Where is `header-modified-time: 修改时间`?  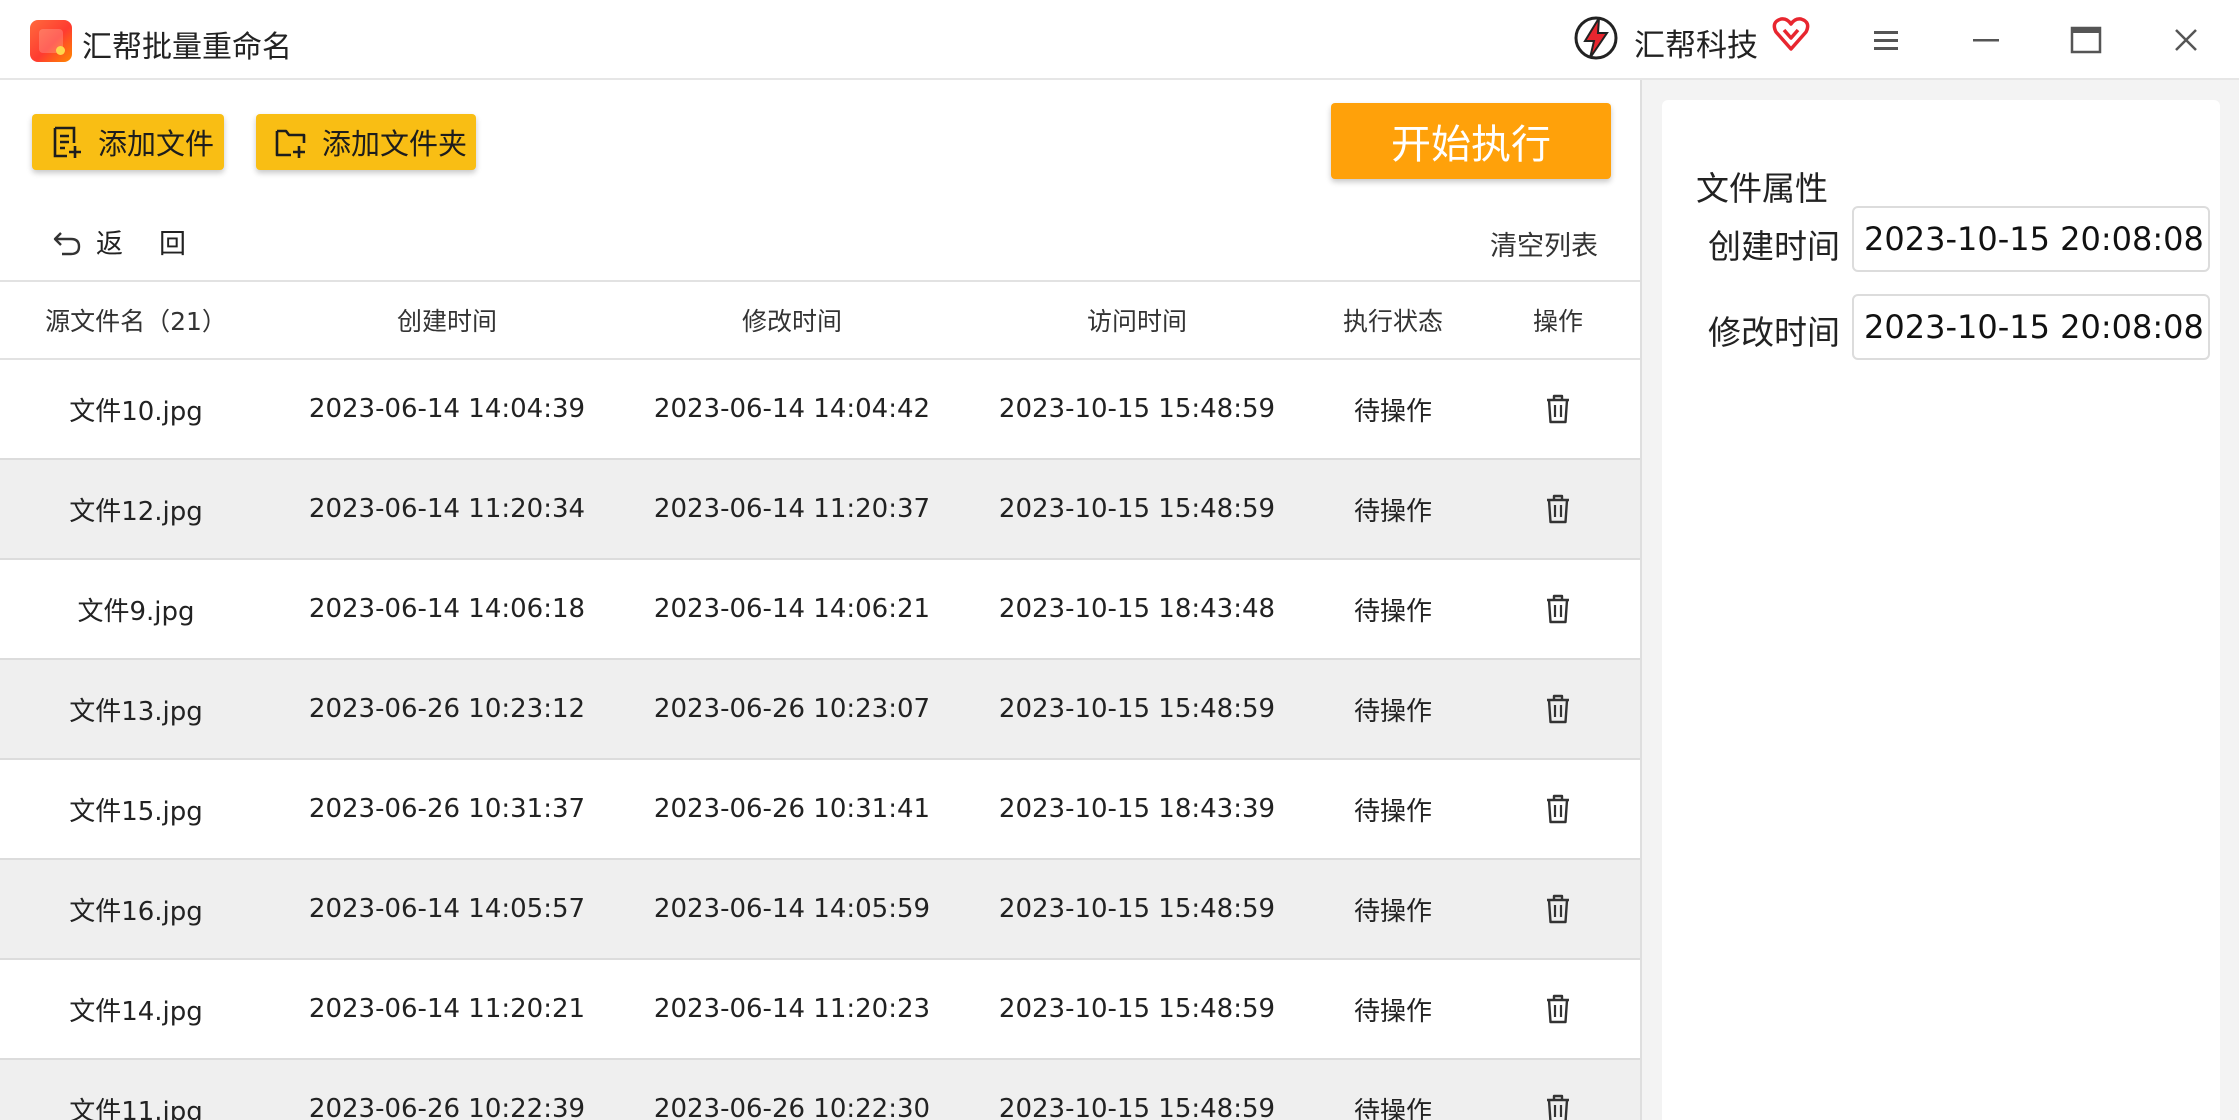
header-modified-time: 修改时间 is located at coordinates (792, 320).